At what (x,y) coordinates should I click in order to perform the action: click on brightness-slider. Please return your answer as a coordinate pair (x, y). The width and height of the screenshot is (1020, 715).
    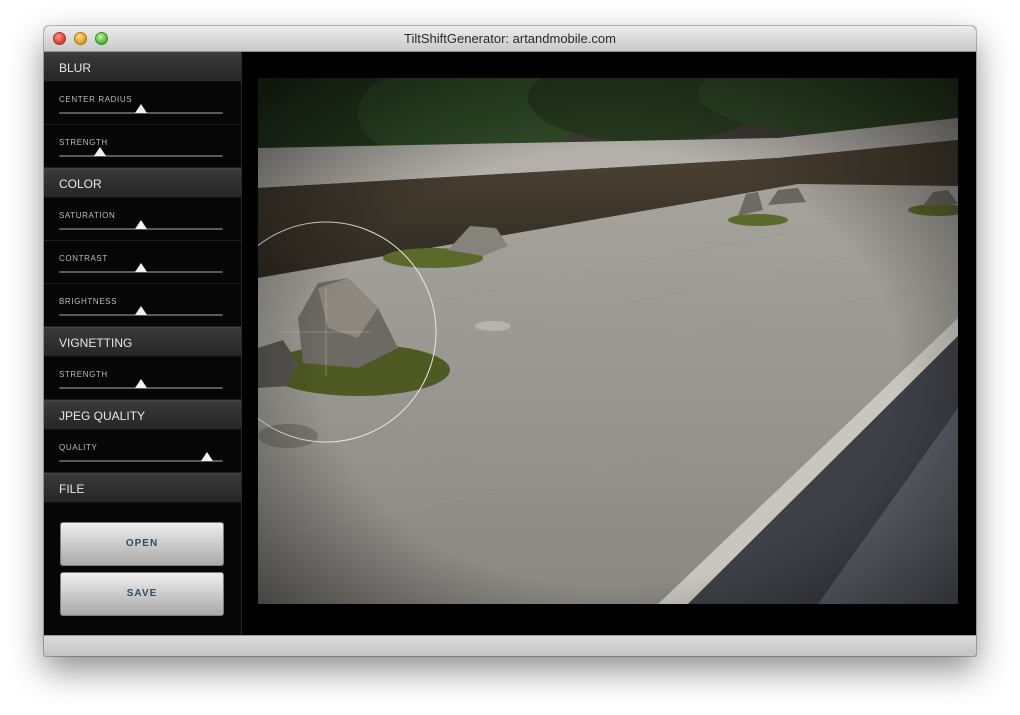
    Looking at the image, I should click on (141, 311).